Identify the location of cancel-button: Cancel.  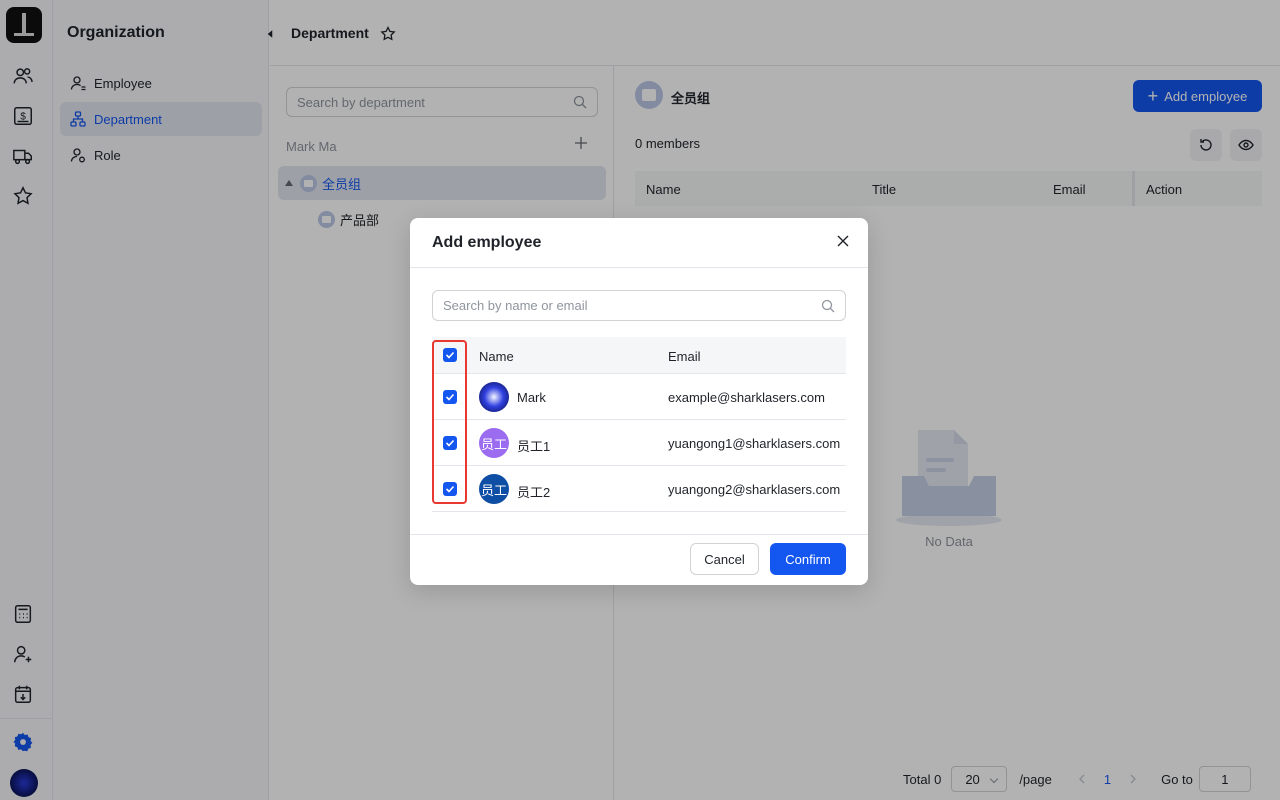
(724, 559).